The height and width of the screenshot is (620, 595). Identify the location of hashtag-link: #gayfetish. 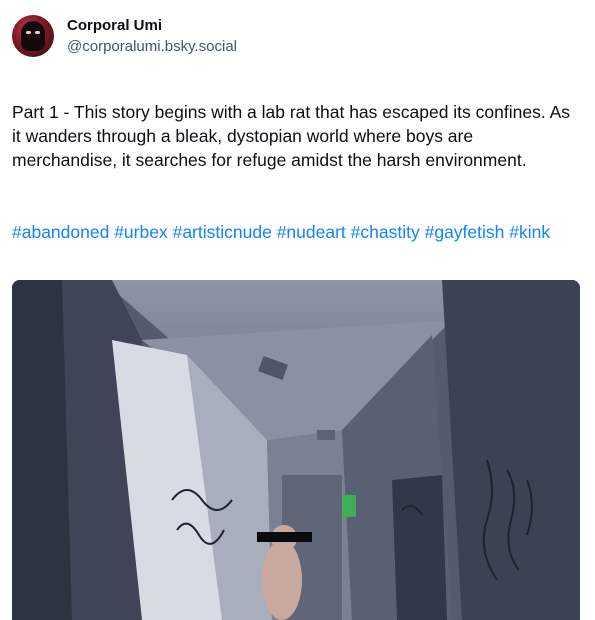
(465, 232).